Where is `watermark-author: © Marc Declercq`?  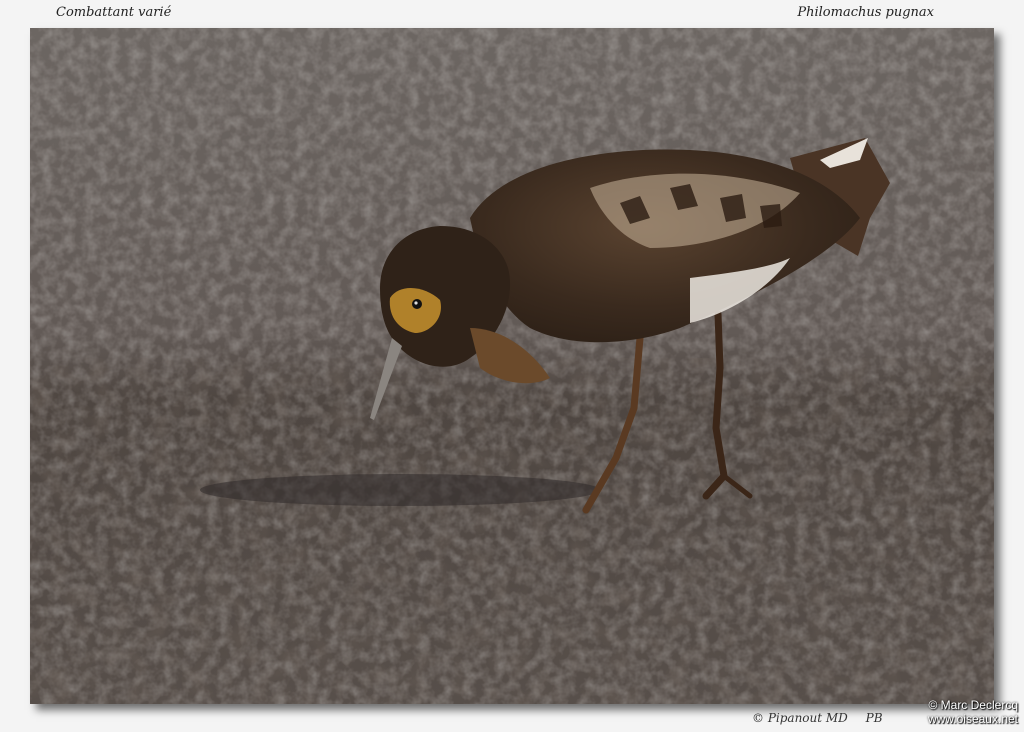 watermark-author: © Marc Declercq is located at coordinates (973, 705).